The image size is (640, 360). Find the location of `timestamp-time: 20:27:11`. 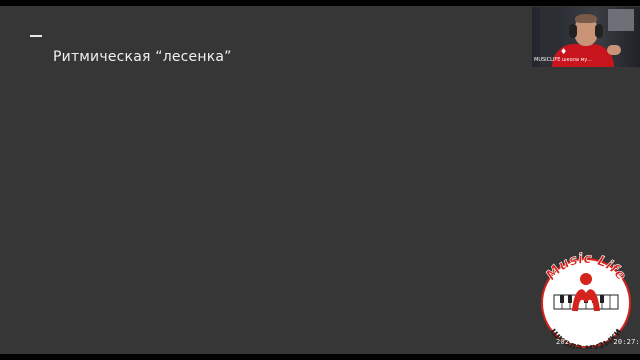

timestamp-time: 20:27:11 is located at coordinates (626, 342).